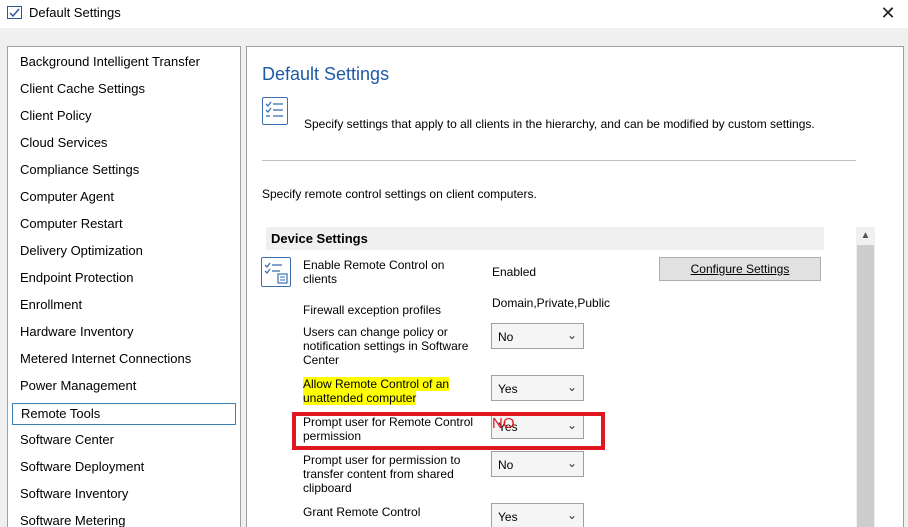  I want to click on nav-item-power-management: Power Management, so click(124, 387).